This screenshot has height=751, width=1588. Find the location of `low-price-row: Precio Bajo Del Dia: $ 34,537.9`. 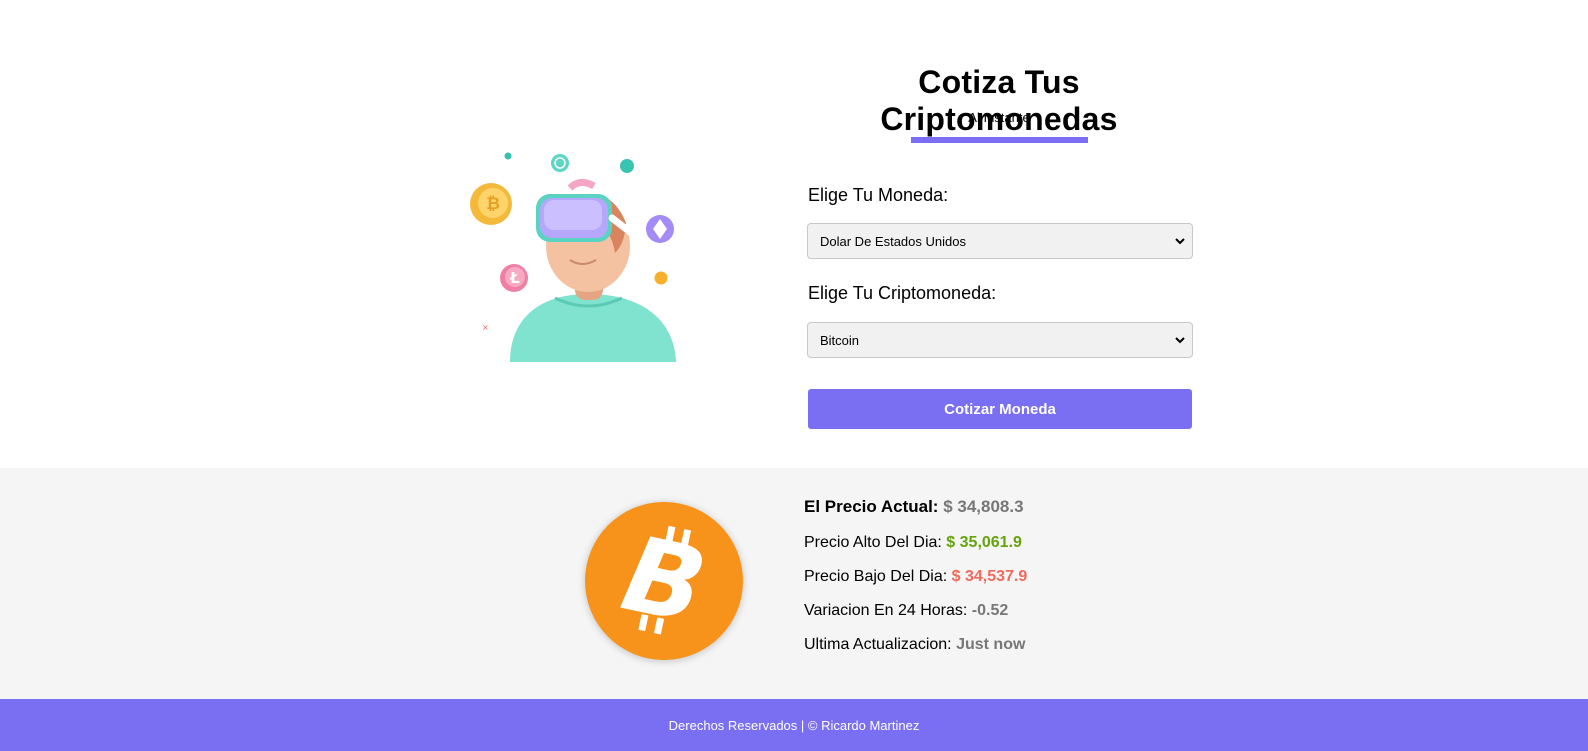

low-price-row: Precio Bajo Del Dia: $ 34,537.9 is located at coordinates (915, 577).